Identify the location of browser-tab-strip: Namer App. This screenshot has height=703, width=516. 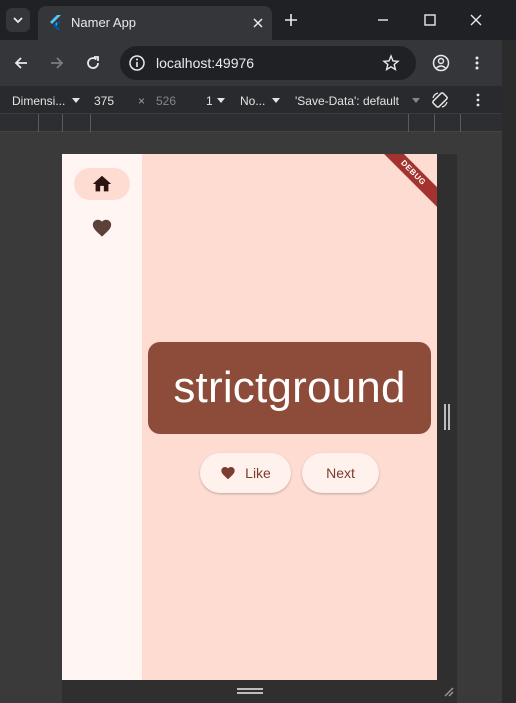
(258, 20).